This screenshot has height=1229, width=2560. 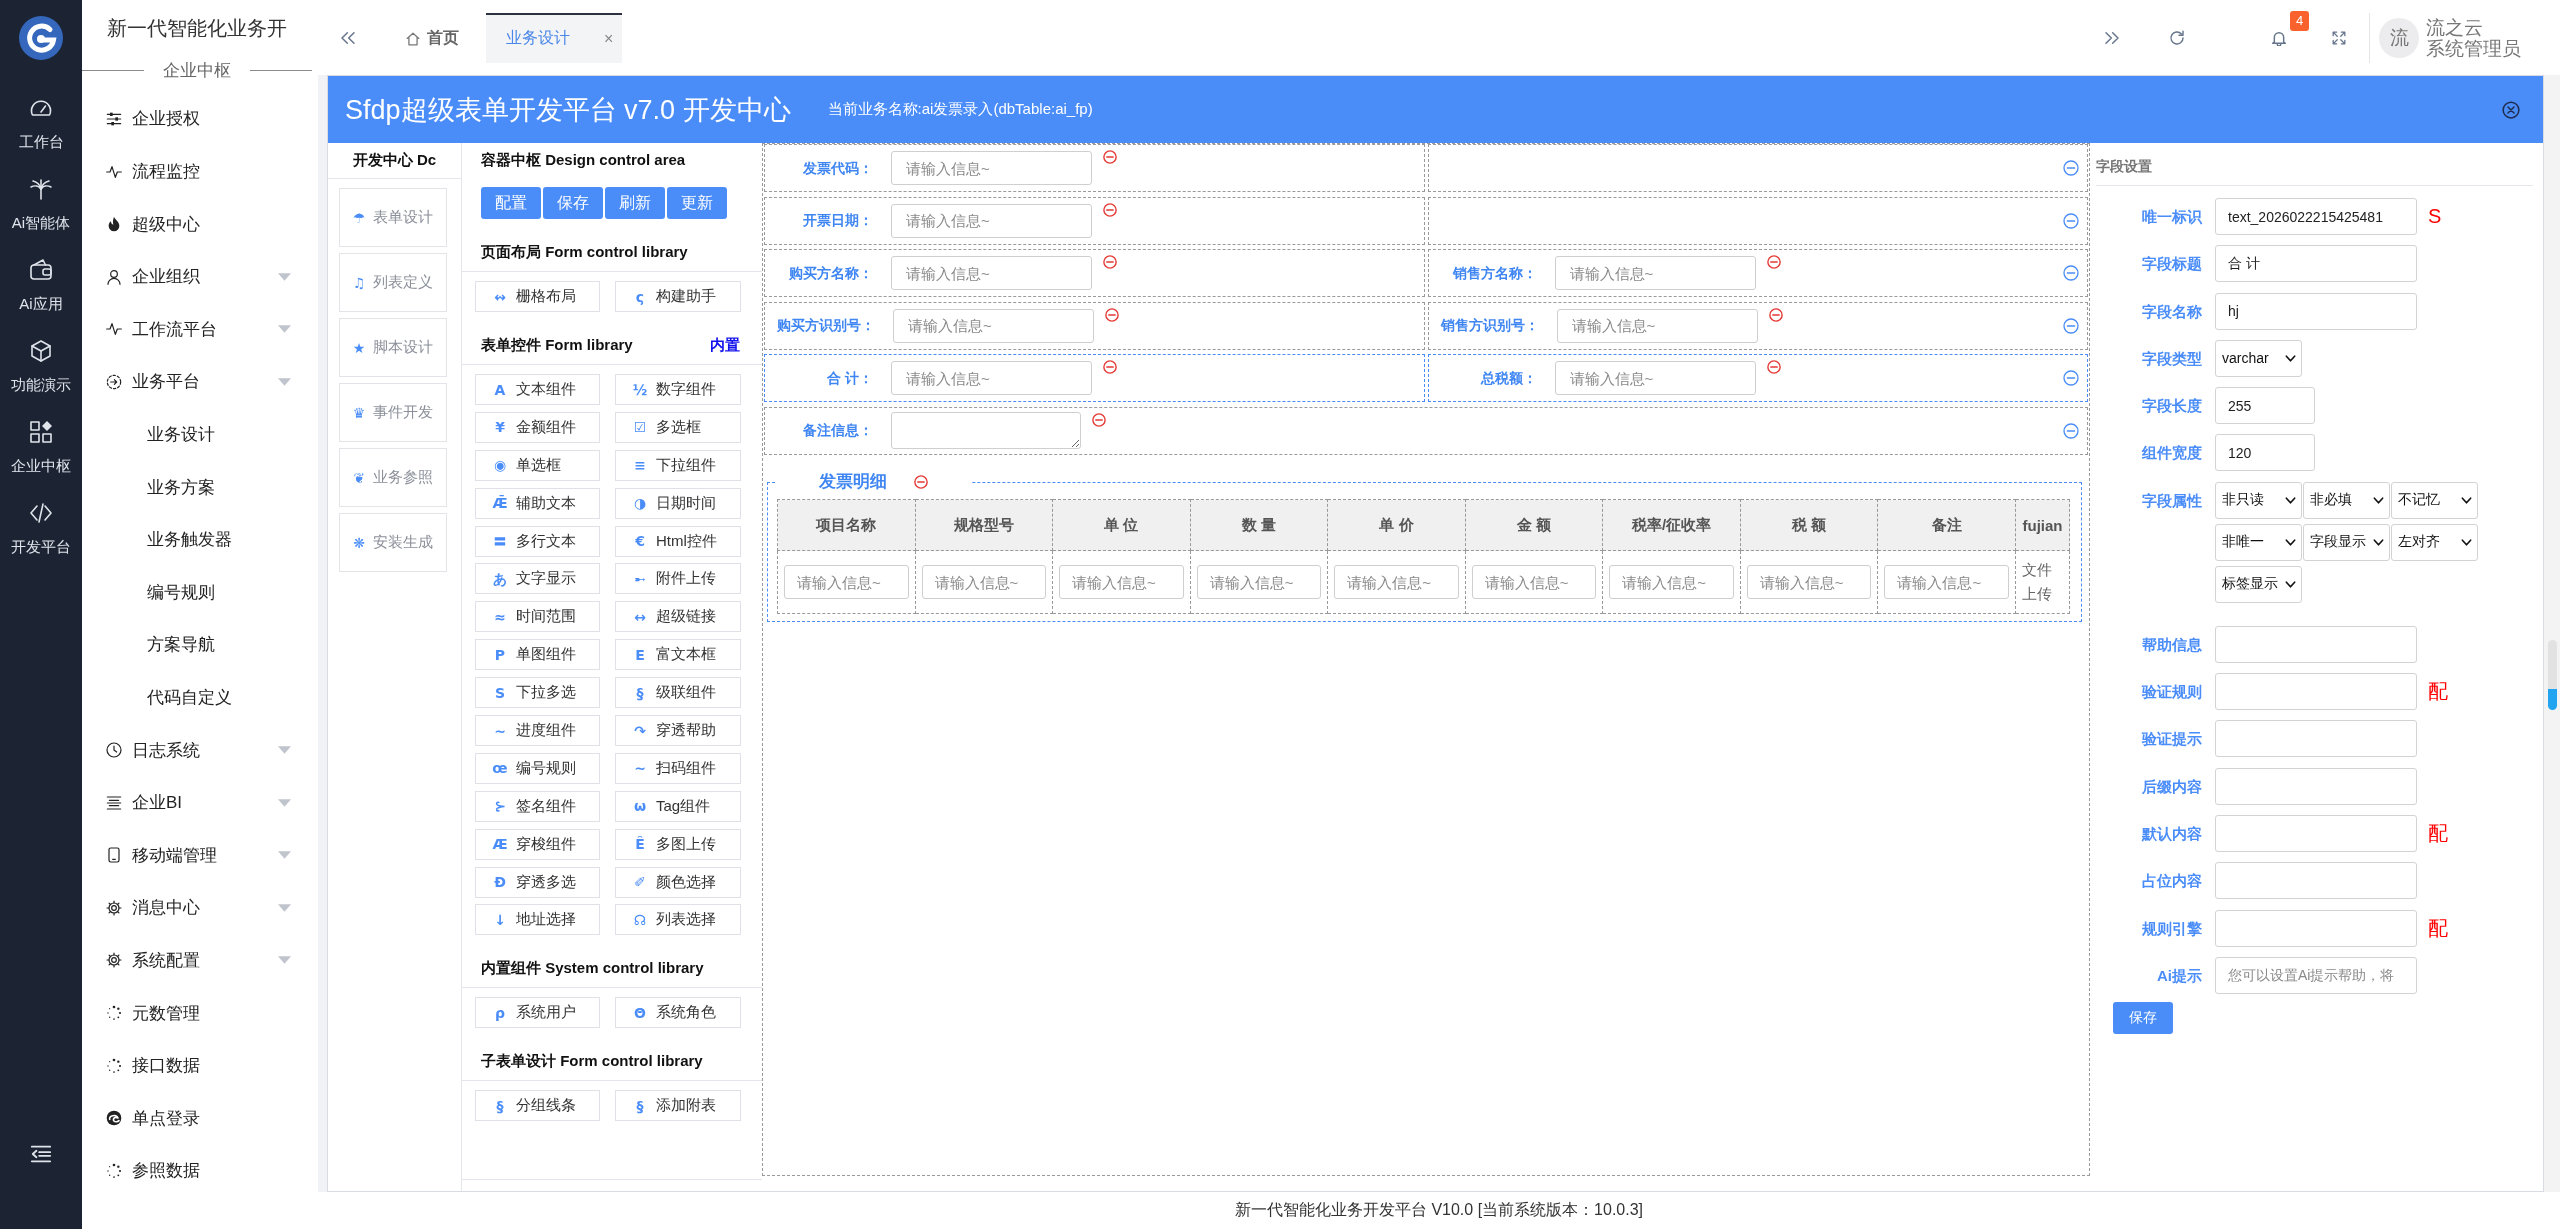 What do you see at coordinates (537, 882) in the screenshot?
I see `control-button: Đ 穿透多选` at bounding box center [537, 882].